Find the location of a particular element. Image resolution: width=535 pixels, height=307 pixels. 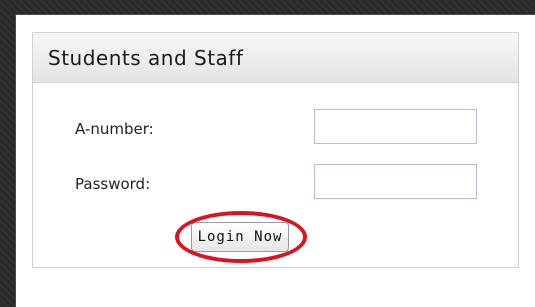

login-panel-title: Students and Staff is located at coordinates (146, 58).